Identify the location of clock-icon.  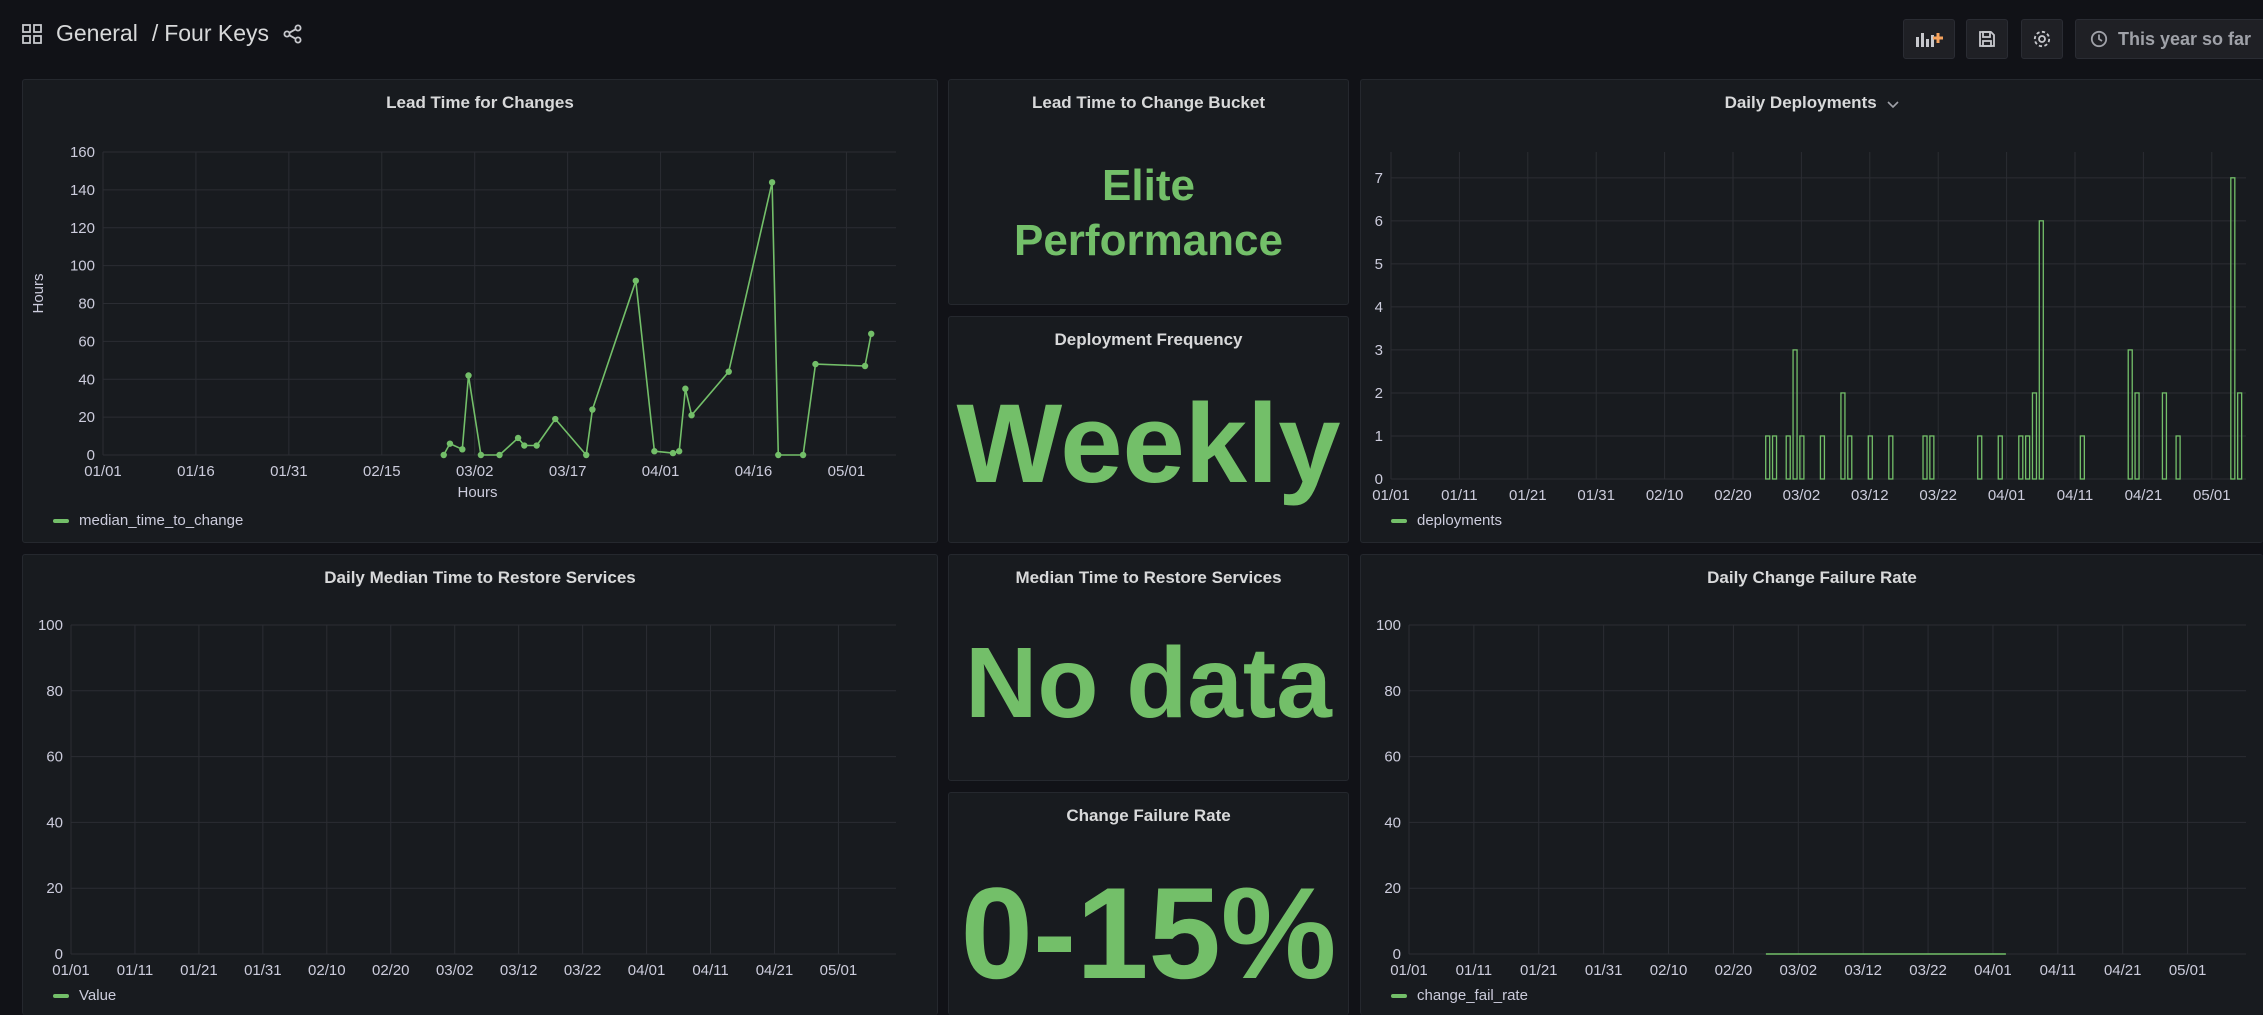
(2099, 39).